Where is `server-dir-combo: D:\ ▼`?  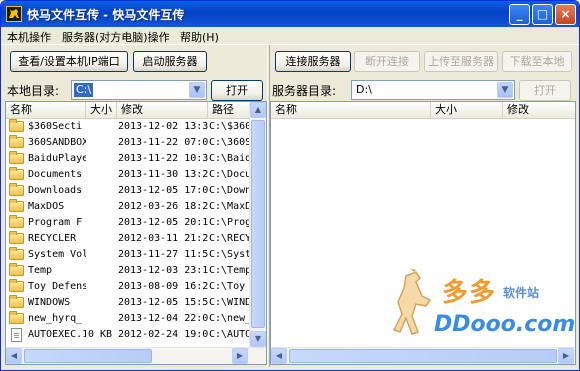
server-dir-combo: D:\ ▼ is located at coordinates (433, 90).